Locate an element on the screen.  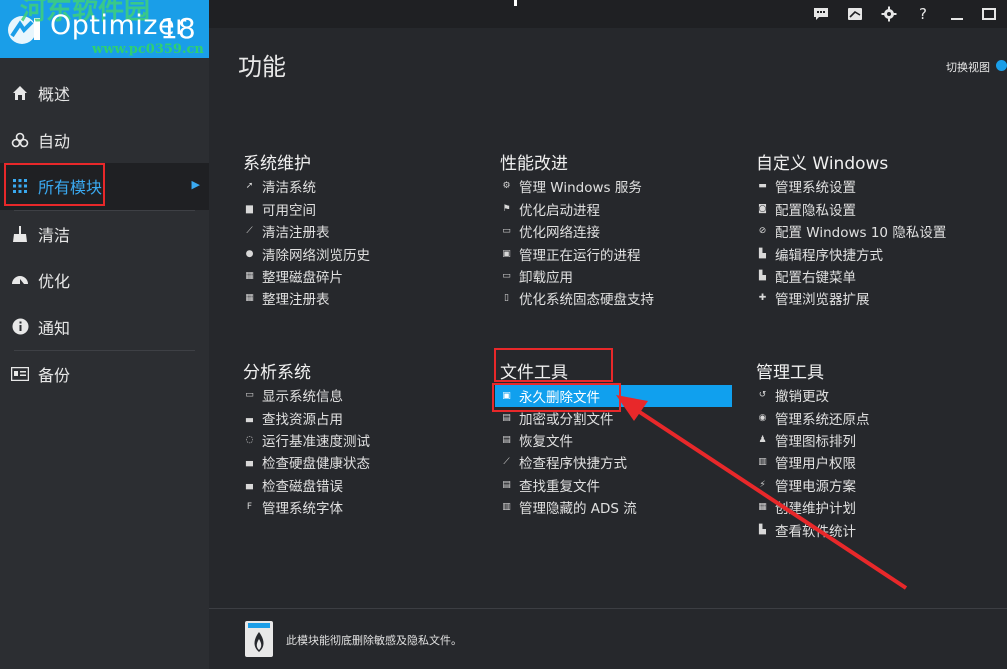
module-item: ⊘ 配置 Windows 10 隐私设置 is located at coordinates (852, 231).